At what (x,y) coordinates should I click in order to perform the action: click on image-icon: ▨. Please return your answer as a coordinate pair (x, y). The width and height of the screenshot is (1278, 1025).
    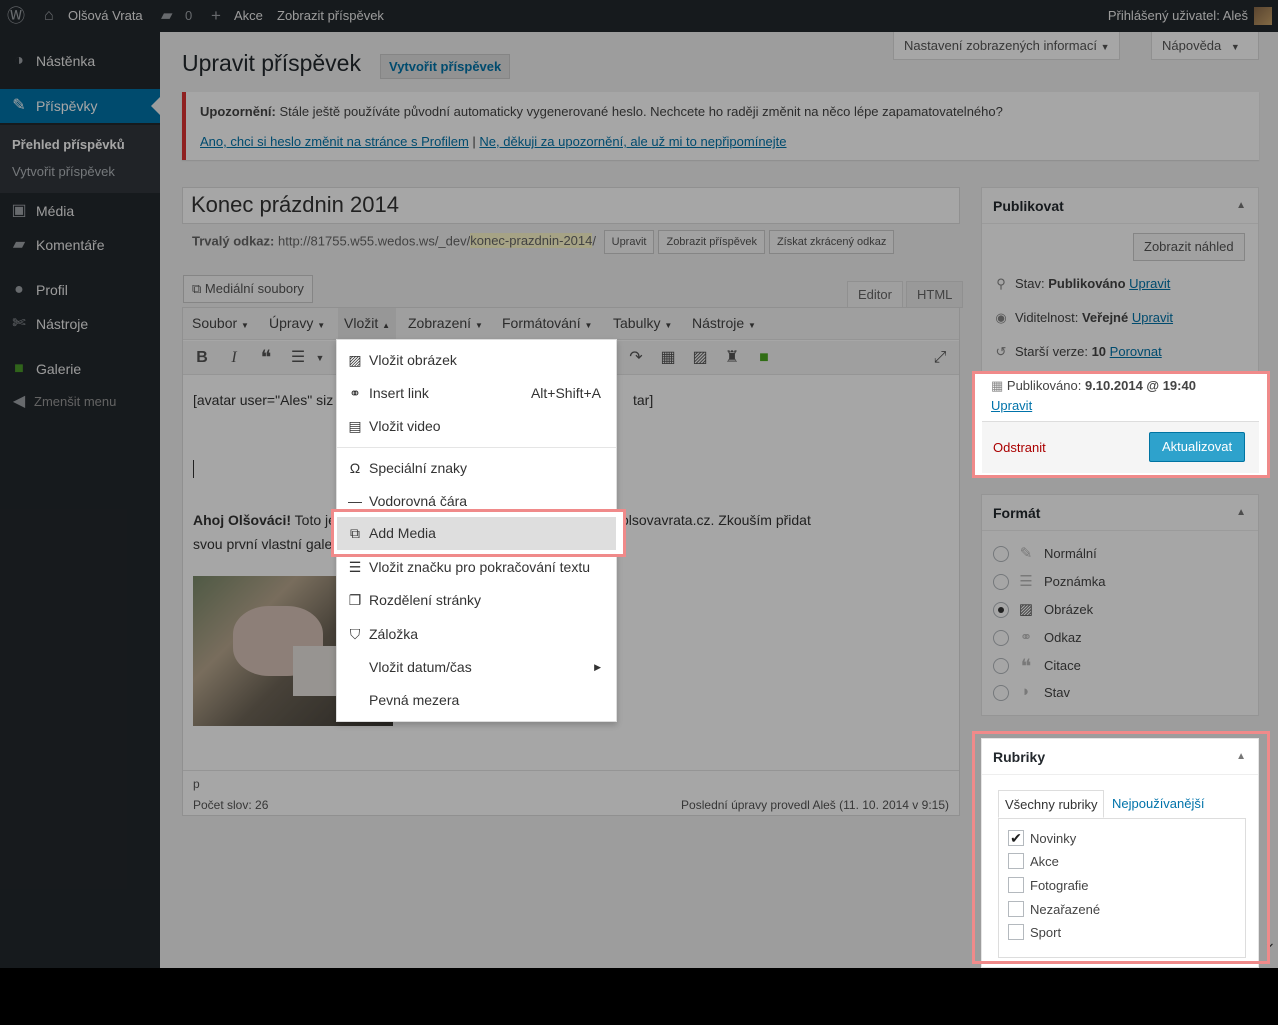
    Looking at the image, I should click on (700, 358).